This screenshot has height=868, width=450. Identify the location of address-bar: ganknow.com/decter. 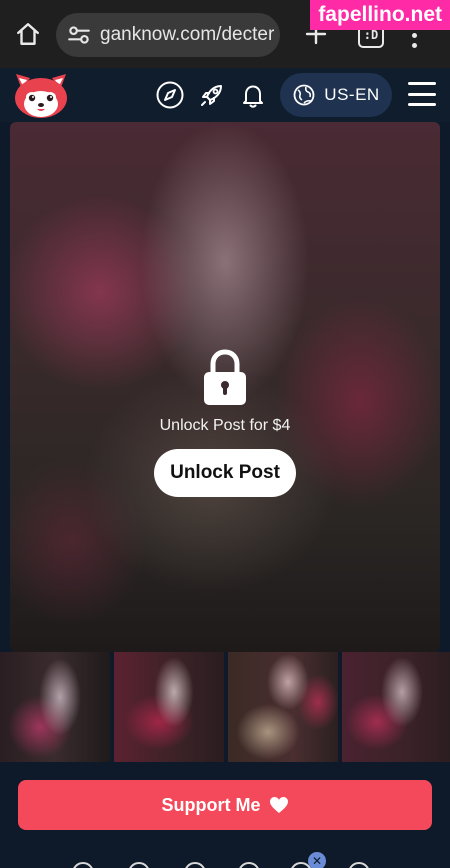
(168, 35).